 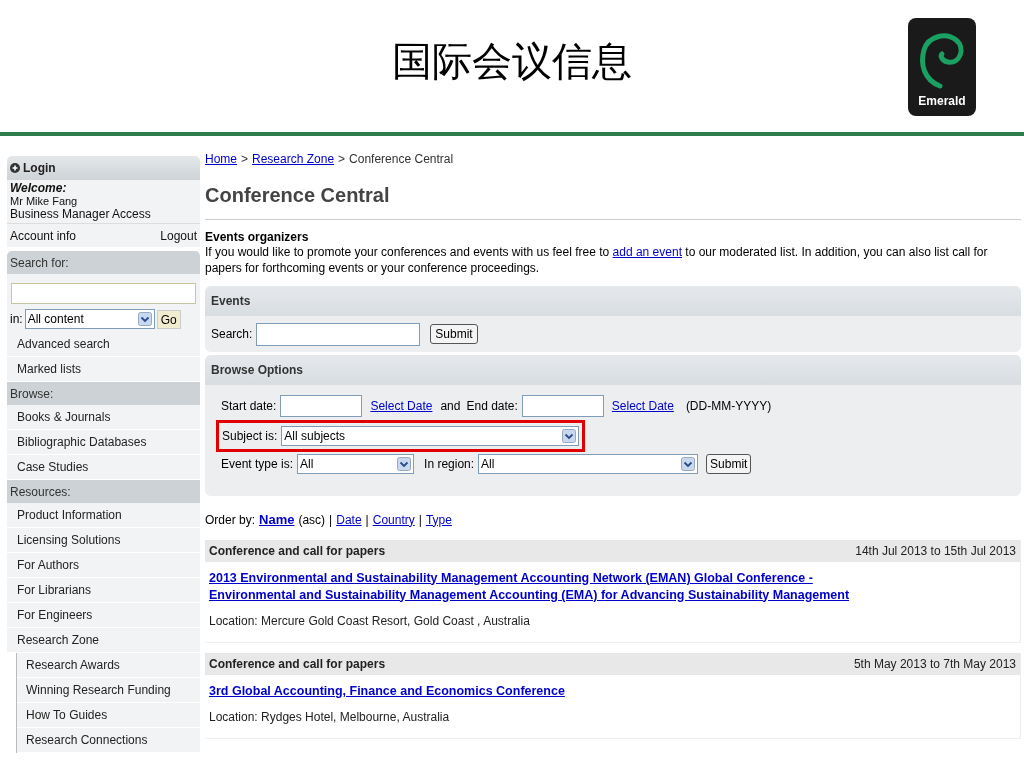 I want to click on sidebar-link: Winning Research Funding, so click(x=108, y=690).